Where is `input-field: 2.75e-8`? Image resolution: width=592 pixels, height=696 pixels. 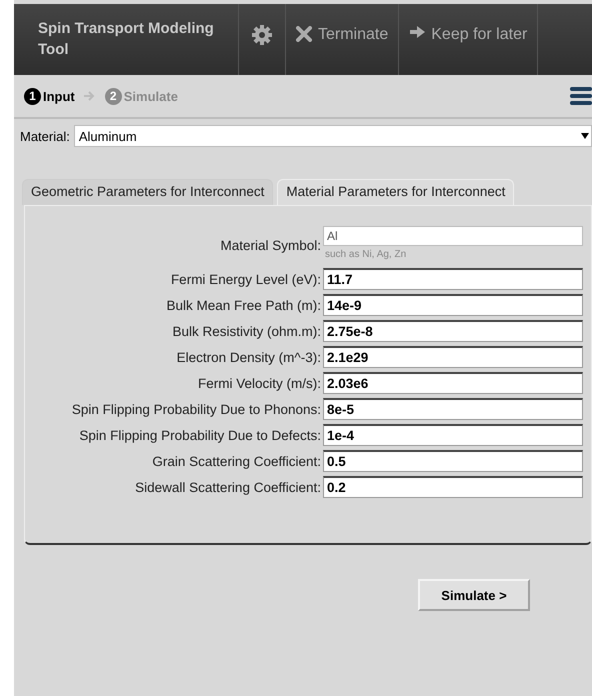 input-field: 2.75e-8 is located at coordinates (453, 331).